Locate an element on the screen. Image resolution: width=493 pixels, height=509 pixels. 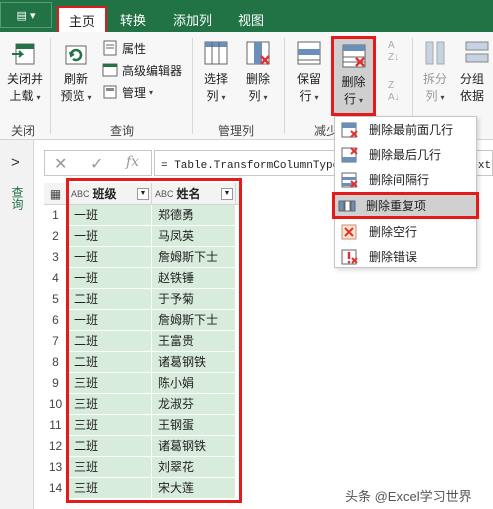
split-column-label-1: 拆分 is located at coordinates (434, 79).